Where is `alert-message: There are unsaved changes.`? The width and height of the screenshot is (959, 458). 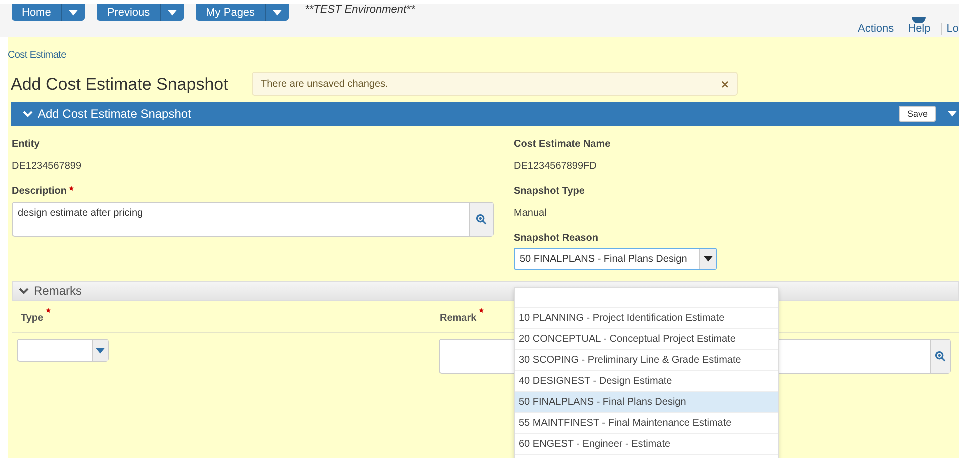
alert-message: There are unsaved changes. is located at coordinates (324, 84).